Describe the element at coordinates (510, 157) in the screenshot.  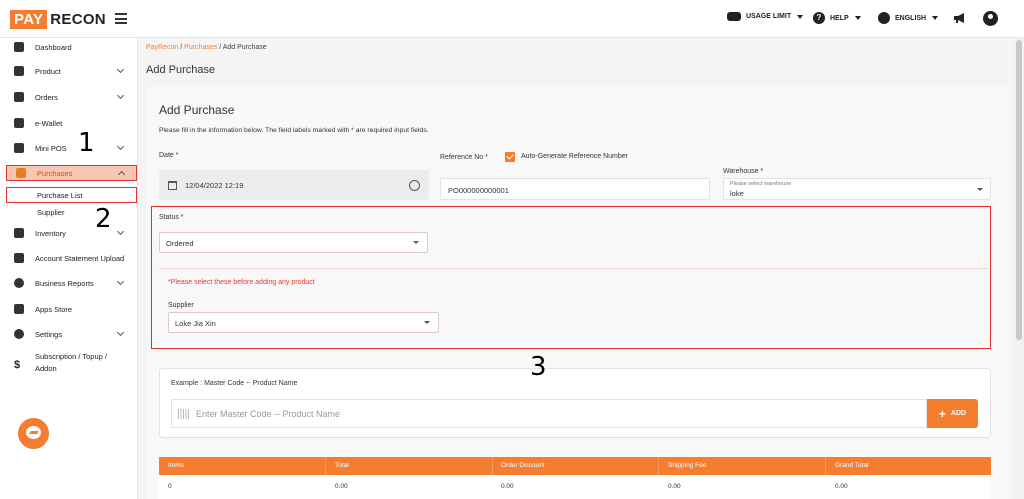
I see `auto-generate-checkbox` at that location.